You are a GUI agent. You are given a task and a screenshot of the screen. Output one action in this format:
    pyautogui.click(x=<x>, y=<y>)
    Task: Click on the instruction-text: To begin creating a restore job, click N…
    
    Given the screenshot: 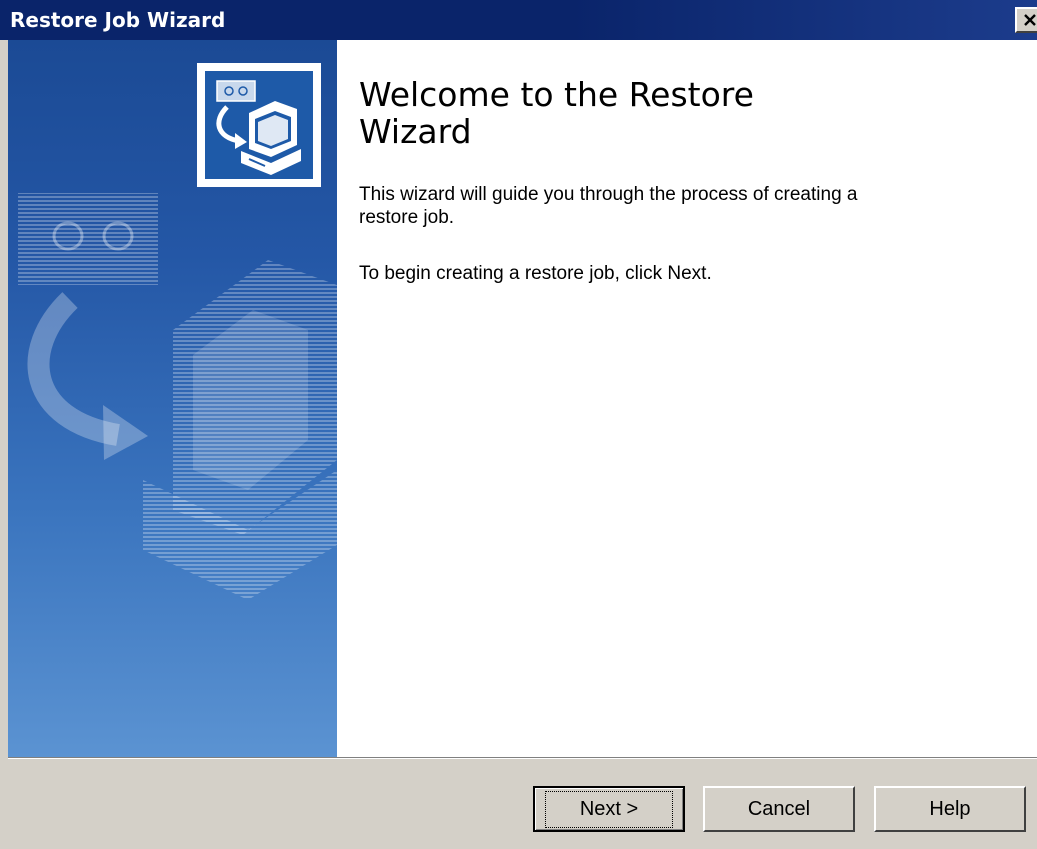 What is the action you would take?
    pyautogui.click(x=535, y=273)
    